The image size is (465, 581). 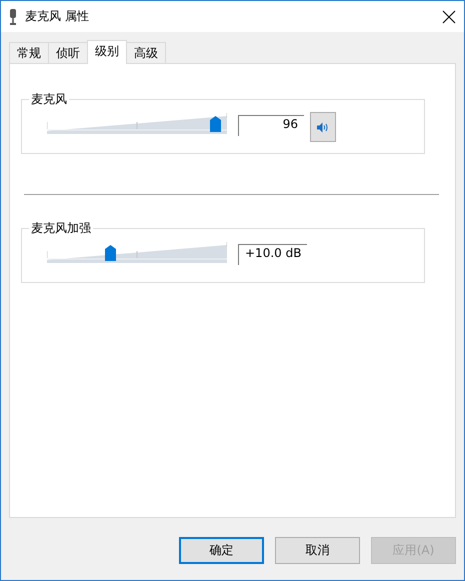 What do you see at coordinates (449, 17) in the screenshot?
I see `close-icon` at bounding box center [449, 17].